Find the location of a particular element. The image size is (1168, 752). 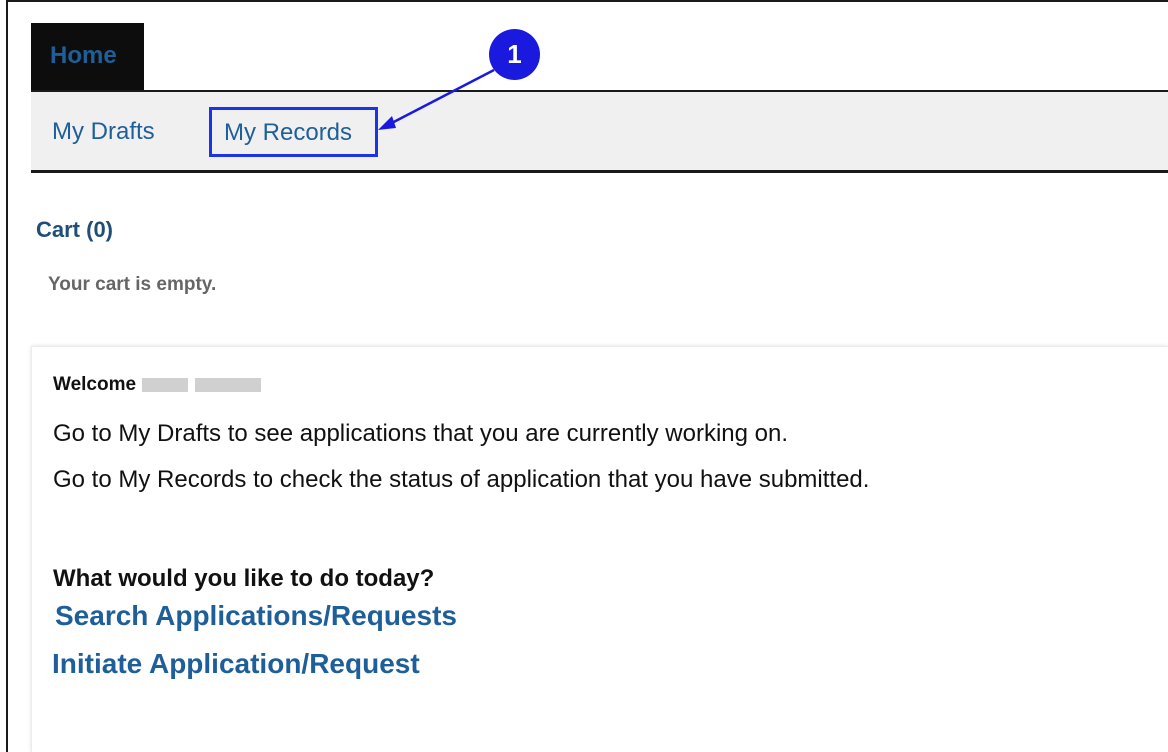

tab-home: Home is located at coordinates (87, 61).